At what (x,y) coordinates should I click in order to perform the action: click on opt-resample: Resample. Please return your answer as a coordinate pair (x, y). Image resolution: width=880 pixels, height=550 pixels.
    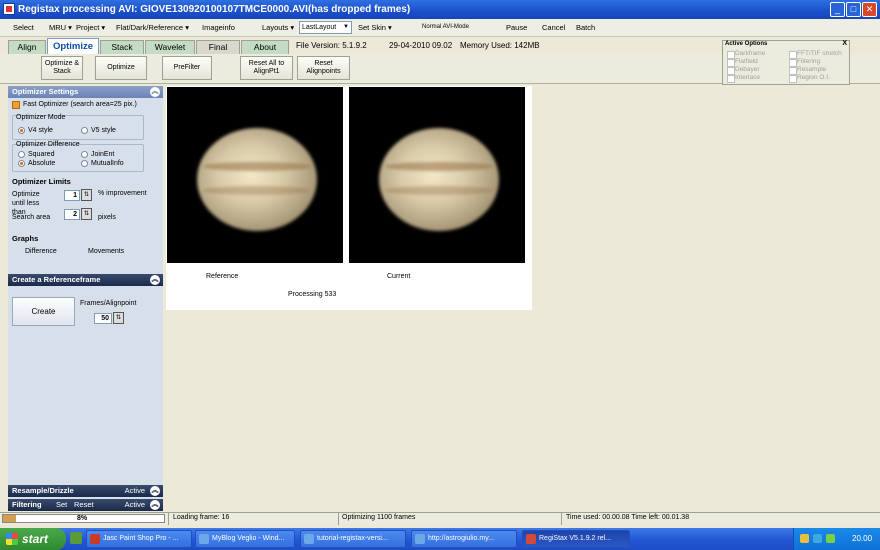
    Looking at the image, I should click on (807, 70).